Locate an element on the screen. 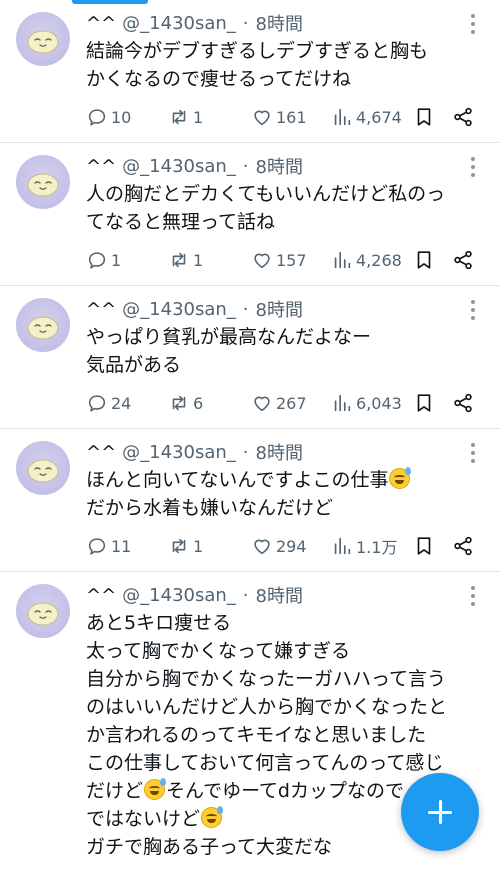 Image resolution: width=500 pixels, height=889 pixels. share-icon is located at coordinates (463, 260).